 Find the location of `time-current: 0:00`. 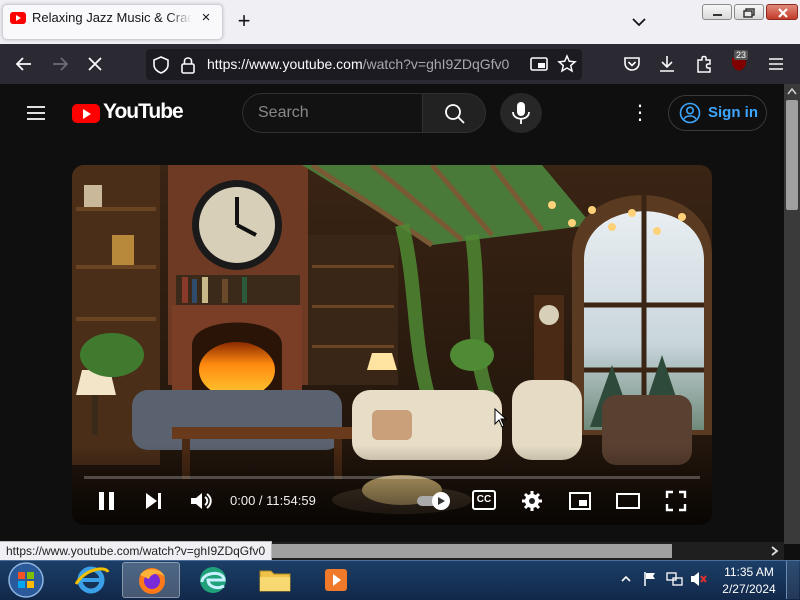

time-current: 0:00 is located at coordinates (243, 500).